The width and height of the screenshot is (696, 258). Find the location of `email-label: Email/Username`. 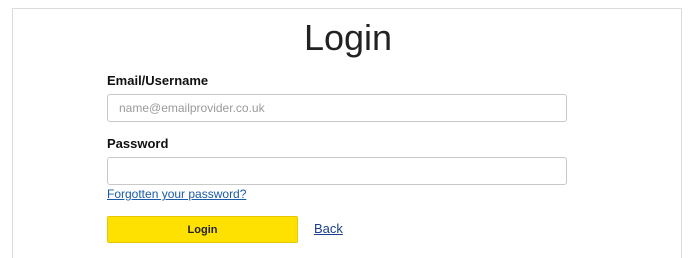

email-label: Email/Username is located at coordinates (158, 80).